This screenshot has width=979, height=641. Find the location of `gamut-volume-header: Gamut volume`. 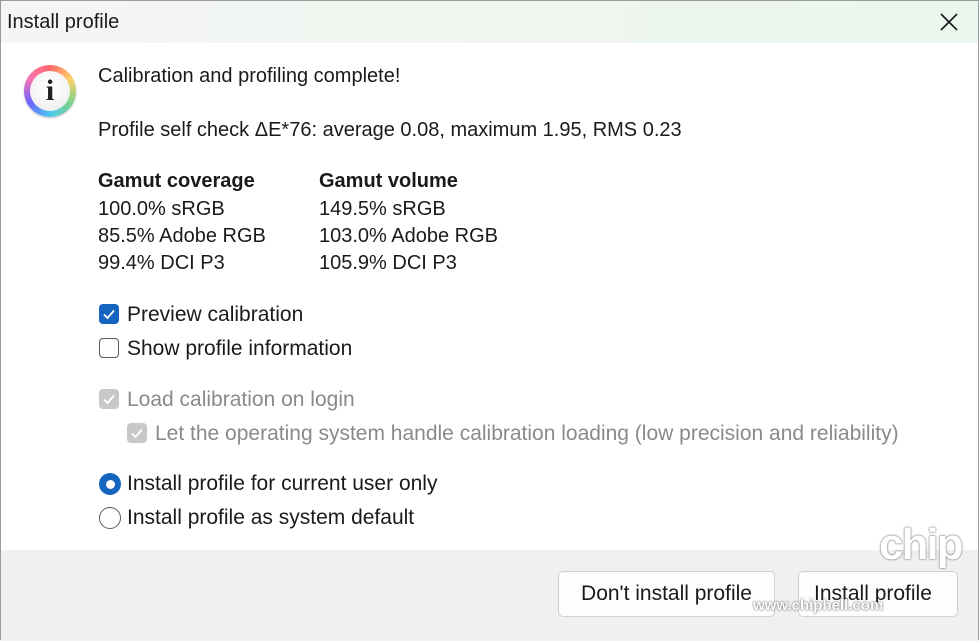

gamut-volume-header: Gamut volume is located at coordinates (388, 181).